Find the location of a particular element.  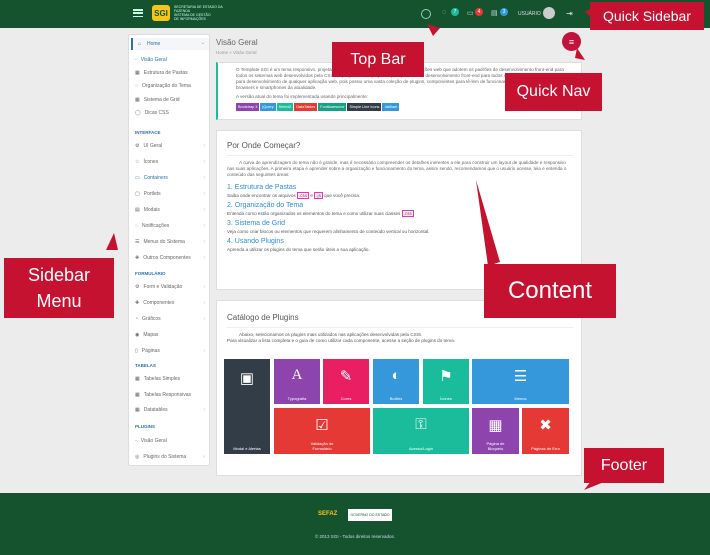

callout-quick-nav: Quick Nav is located at coordinates (553, 92).